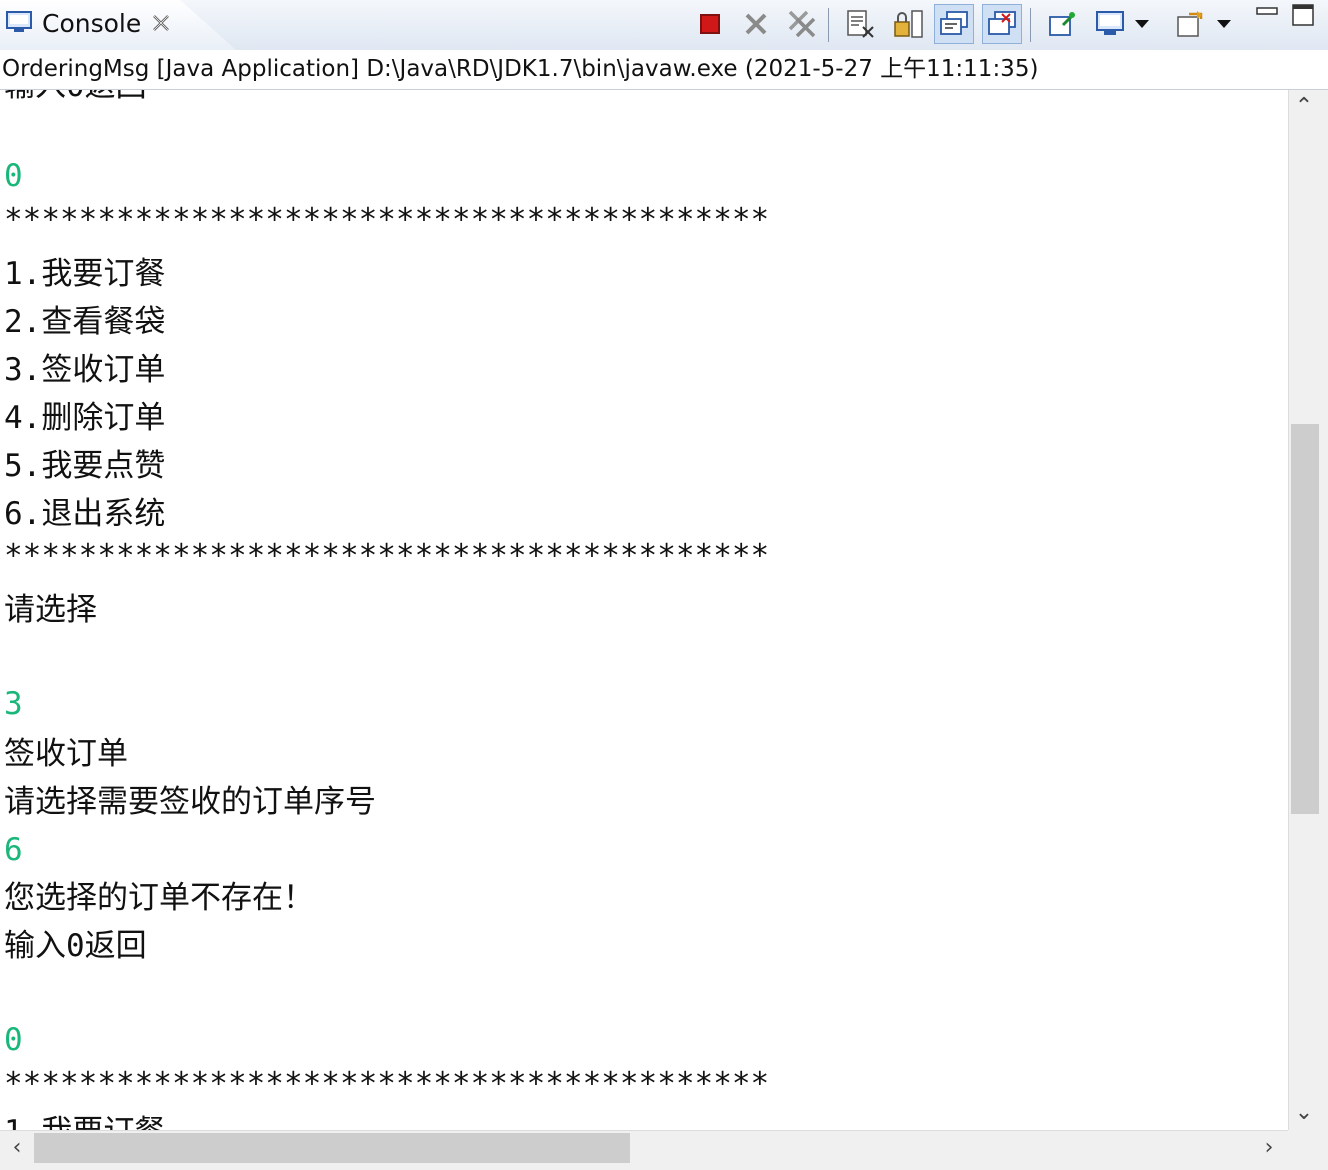 The image size is (1328, 1170). I want to click on tab-label: Console, so click(92, 23).